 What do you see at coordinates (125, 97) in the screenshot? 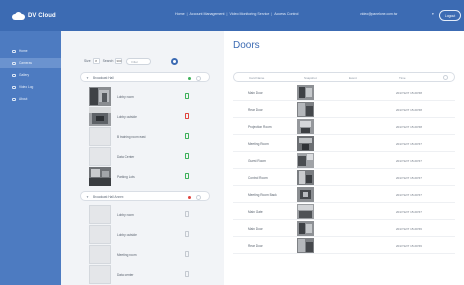
I see `device-name: Lobby room` at bounding box center [125, 97].